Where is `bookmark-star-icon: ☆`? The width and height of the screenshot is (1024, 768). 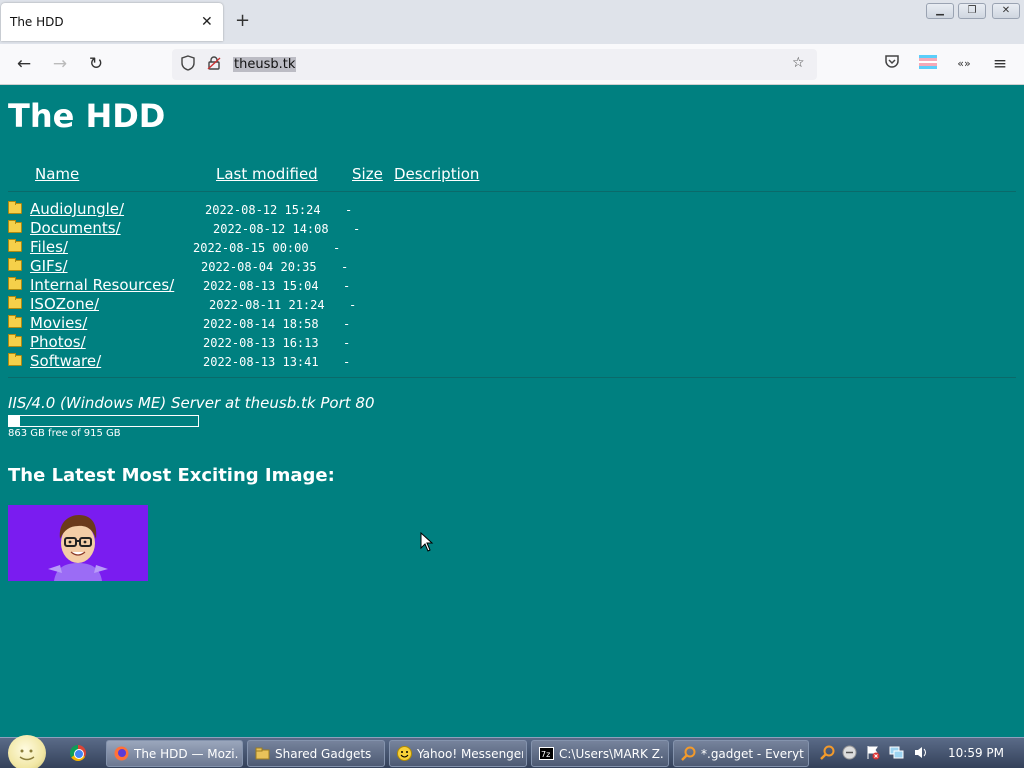
bookmark-star-icon: ☆ is located at coordinates (798, 63).